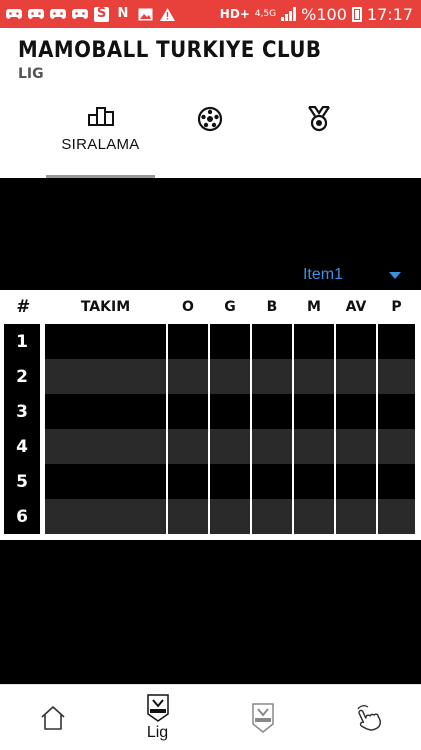 The image size is (421, 750). Describe the element at coordinates (210, 234) in the screenshot. I see `filter-panel: Item1` at that location.